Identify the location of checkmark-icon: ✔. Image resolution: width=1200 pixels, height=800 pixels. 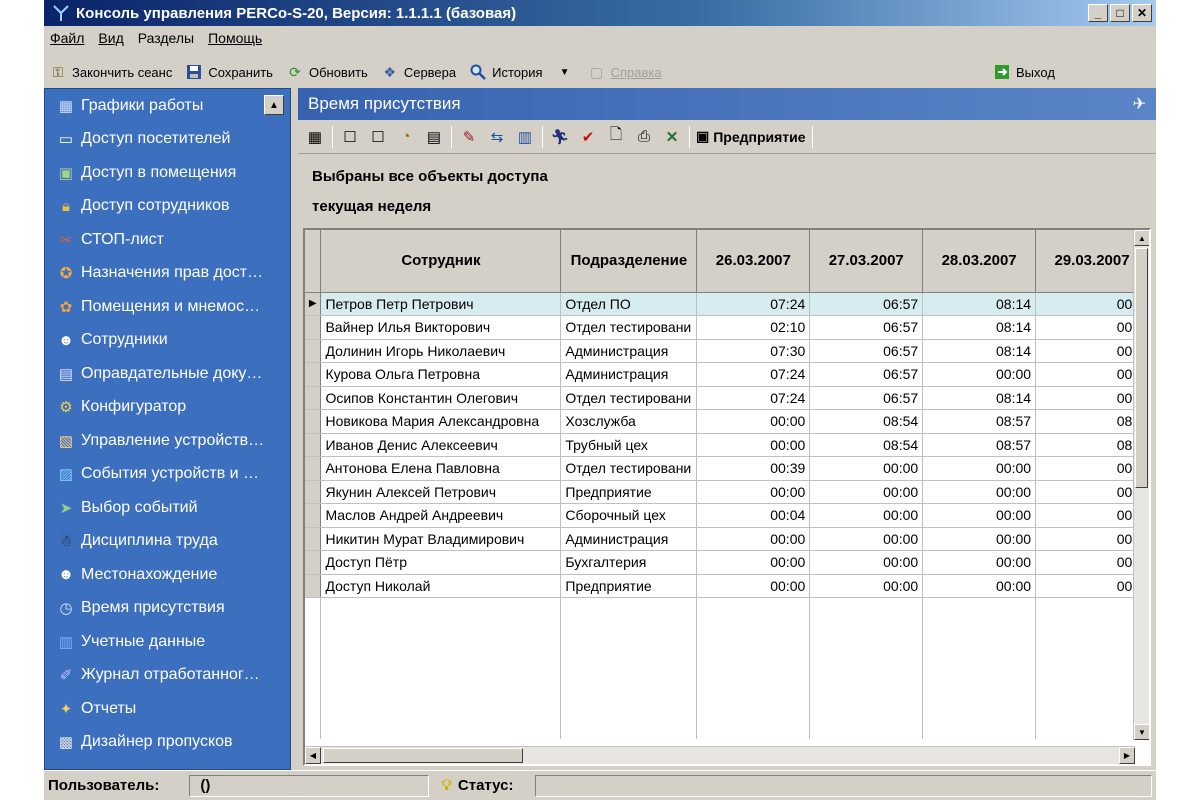
(588, 137).